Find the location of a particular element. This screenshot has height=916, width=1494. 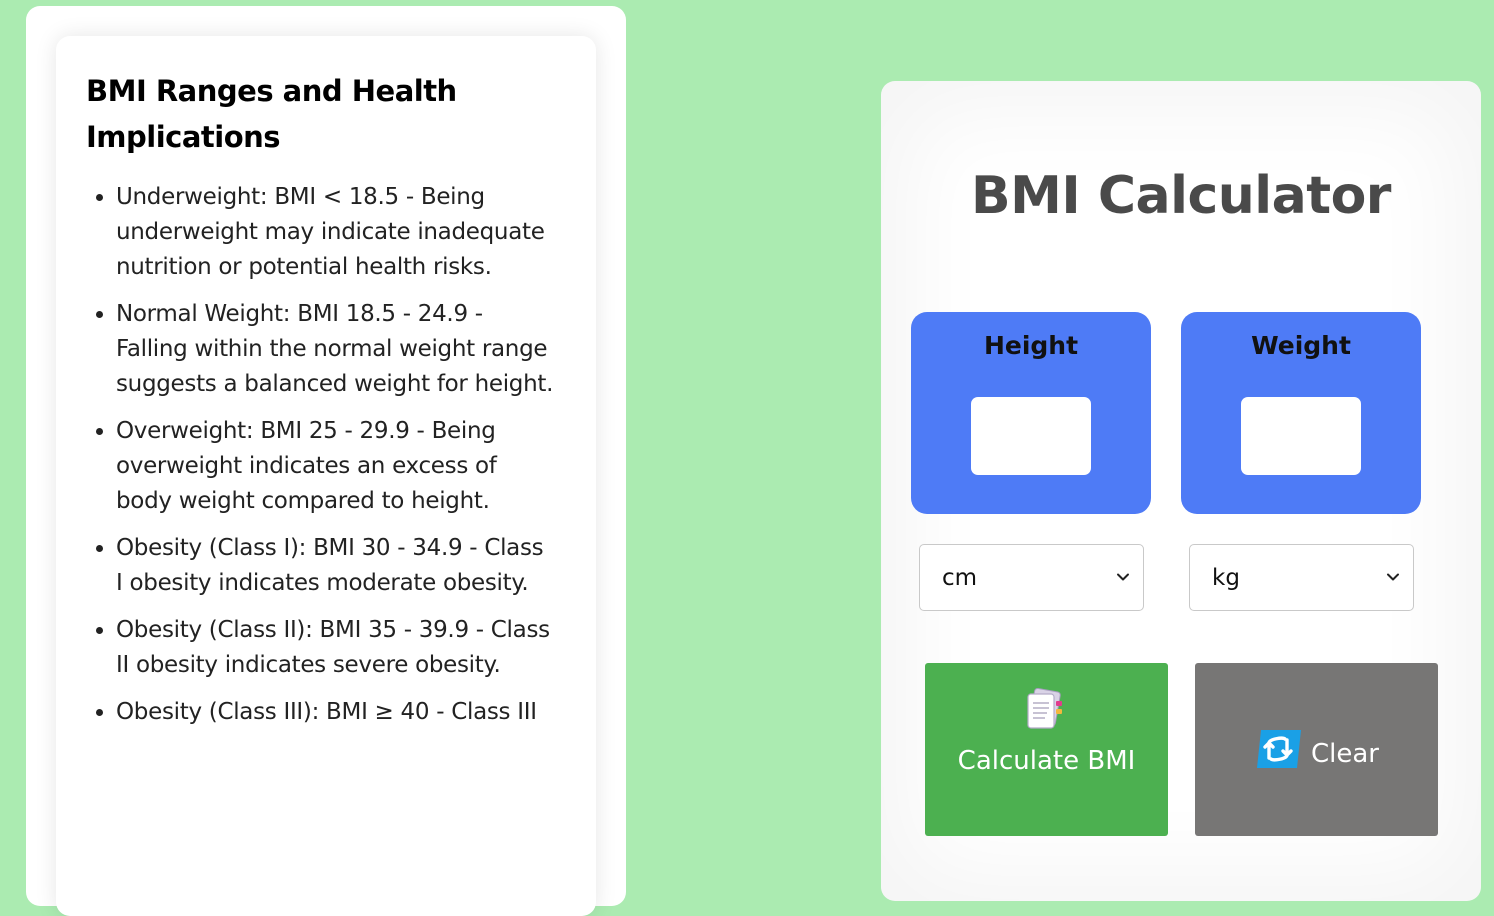

document-notes-icon is located at coordinates (1044, 708).